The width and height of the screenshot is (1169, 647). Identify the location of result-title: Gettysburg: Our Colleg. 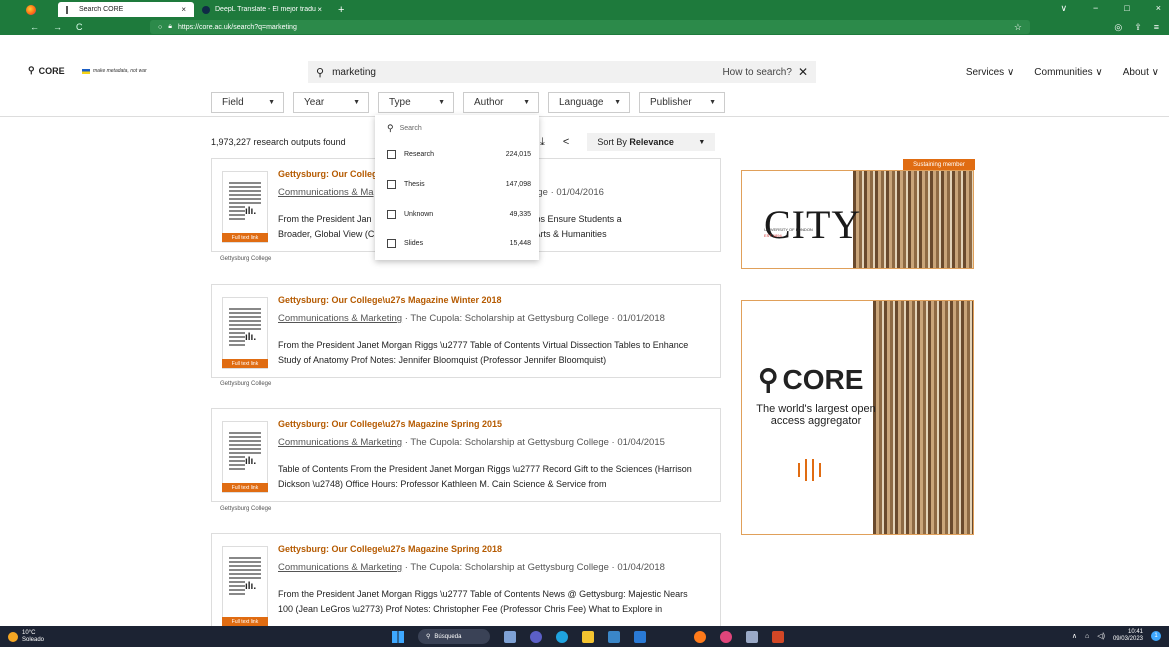
(328, 174).